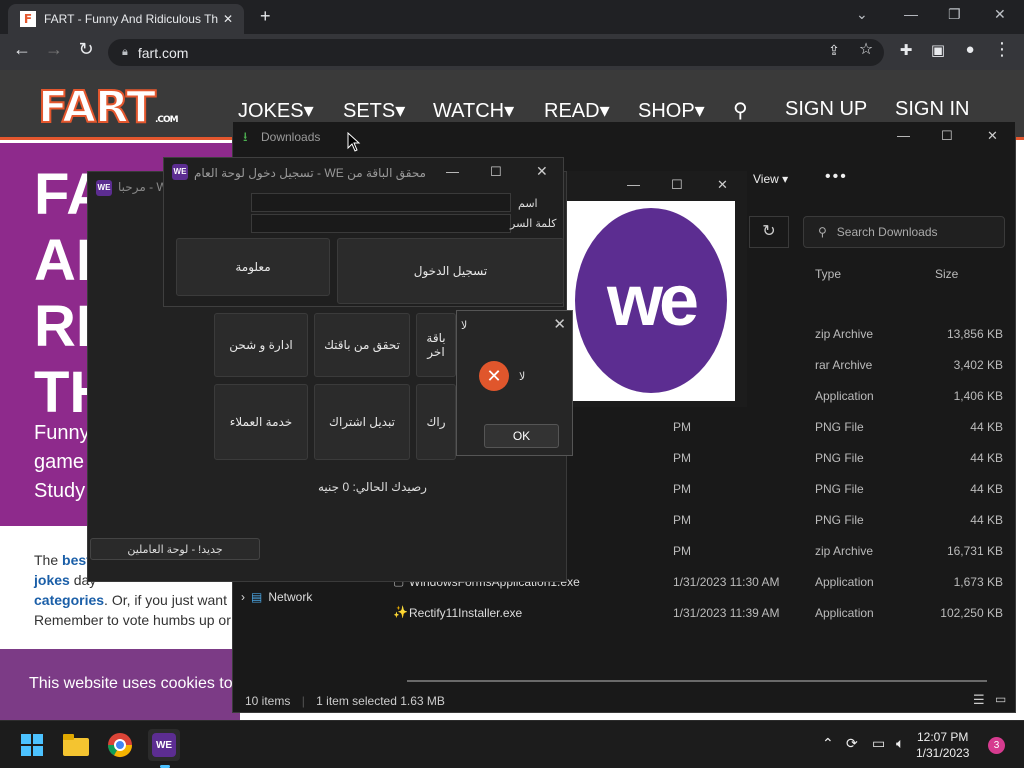 The height and width of the screenshot is (768, 1024). Describe the element at coordinates (932, 109) in the screenshot. I see `nav-sign-in: SIGN IN` at that location.